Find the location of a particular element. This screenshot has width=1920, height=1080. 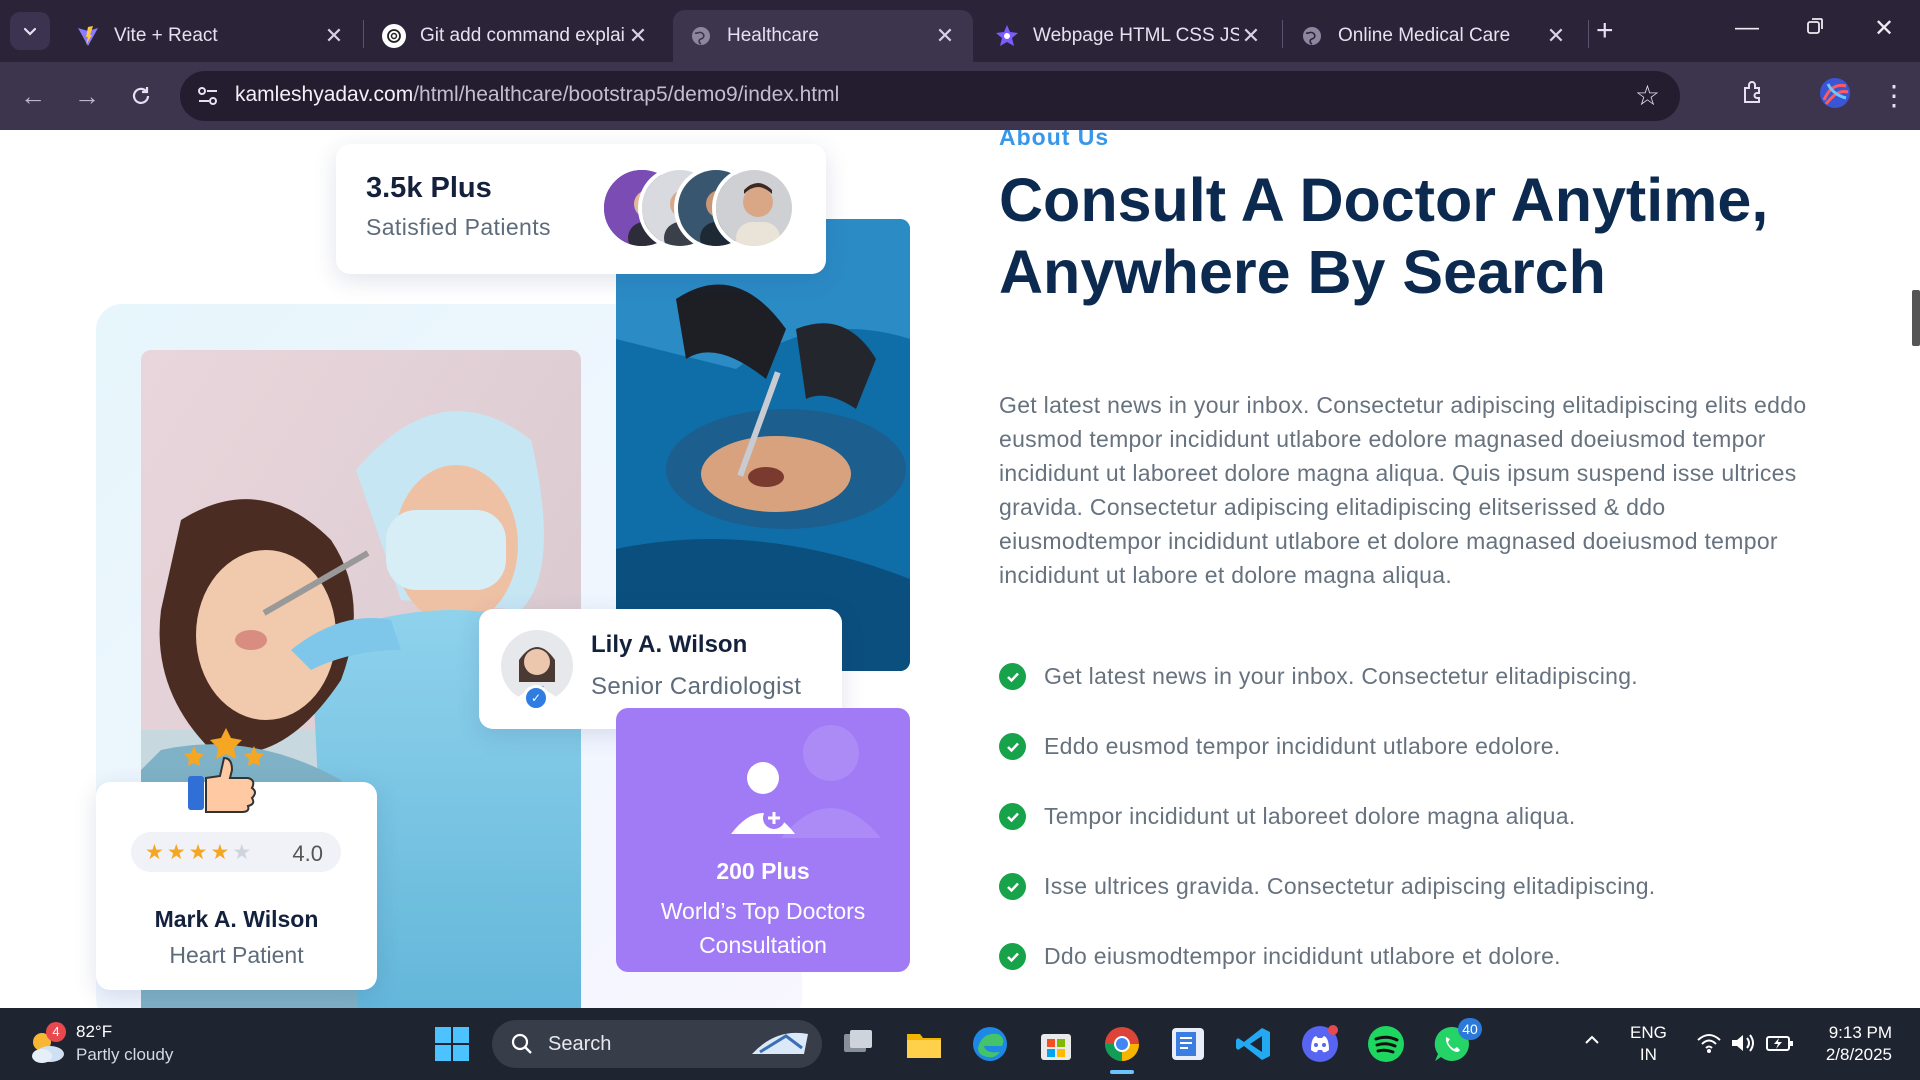

restore-icon is located at coordinates (1815, 26).